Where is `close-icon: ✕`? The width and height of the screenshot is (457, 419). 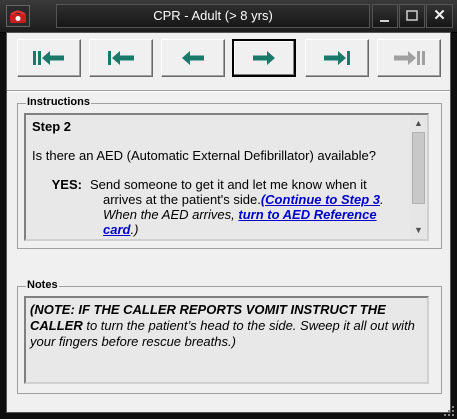
close-icon: ✕ is located at coordinates (439, 15).